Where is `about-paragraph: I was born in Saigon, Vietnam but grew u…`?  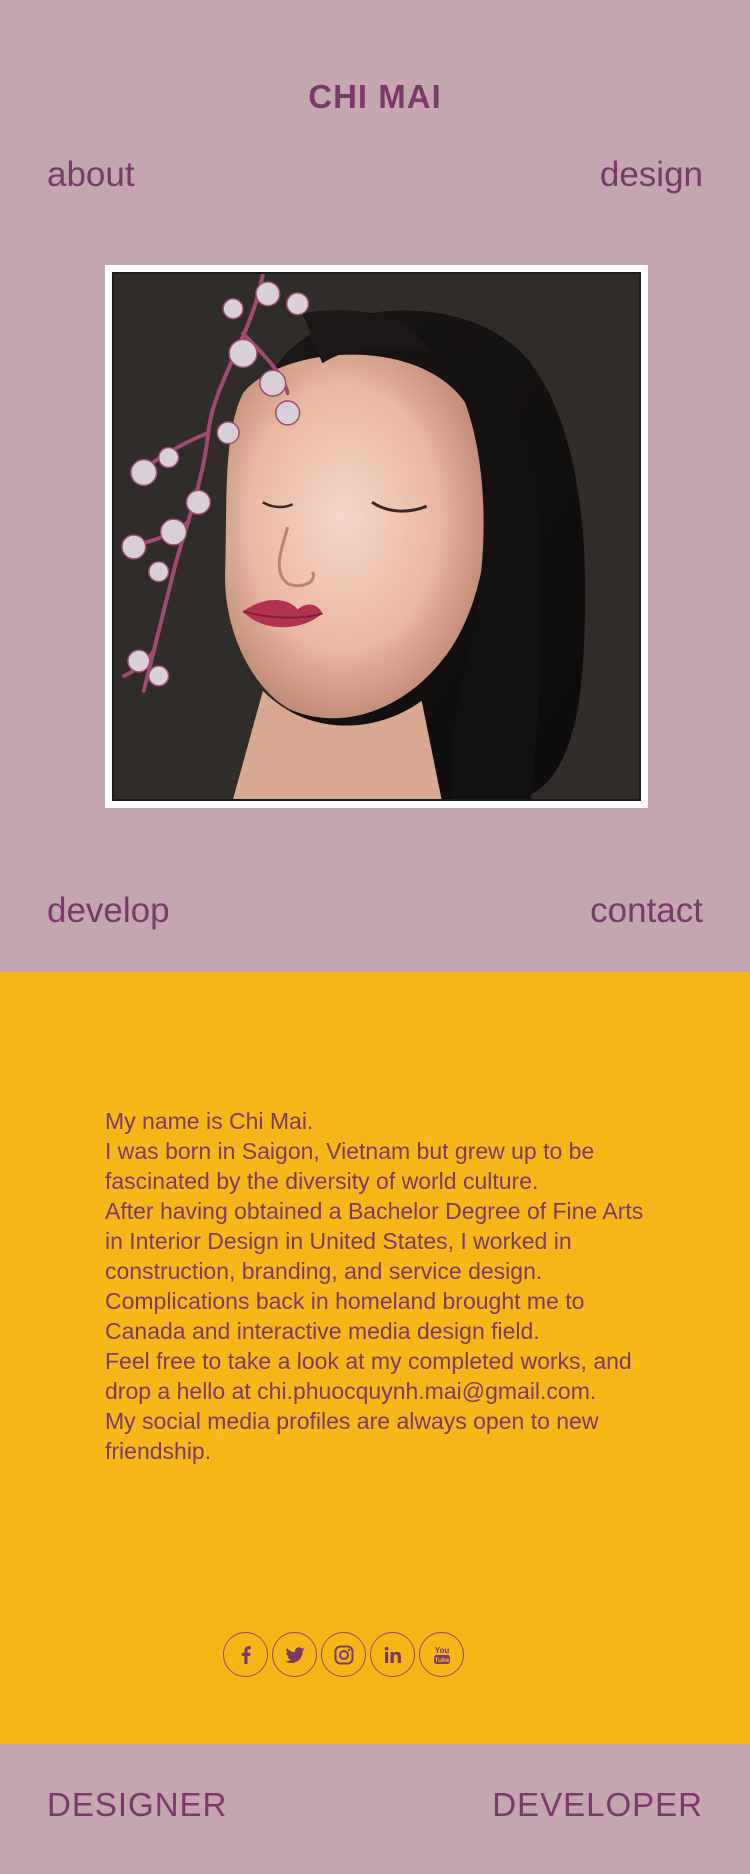
about-paragraph: I was born in Saigon, Vietnam but grew u… is located at coordinates (350, 1166).